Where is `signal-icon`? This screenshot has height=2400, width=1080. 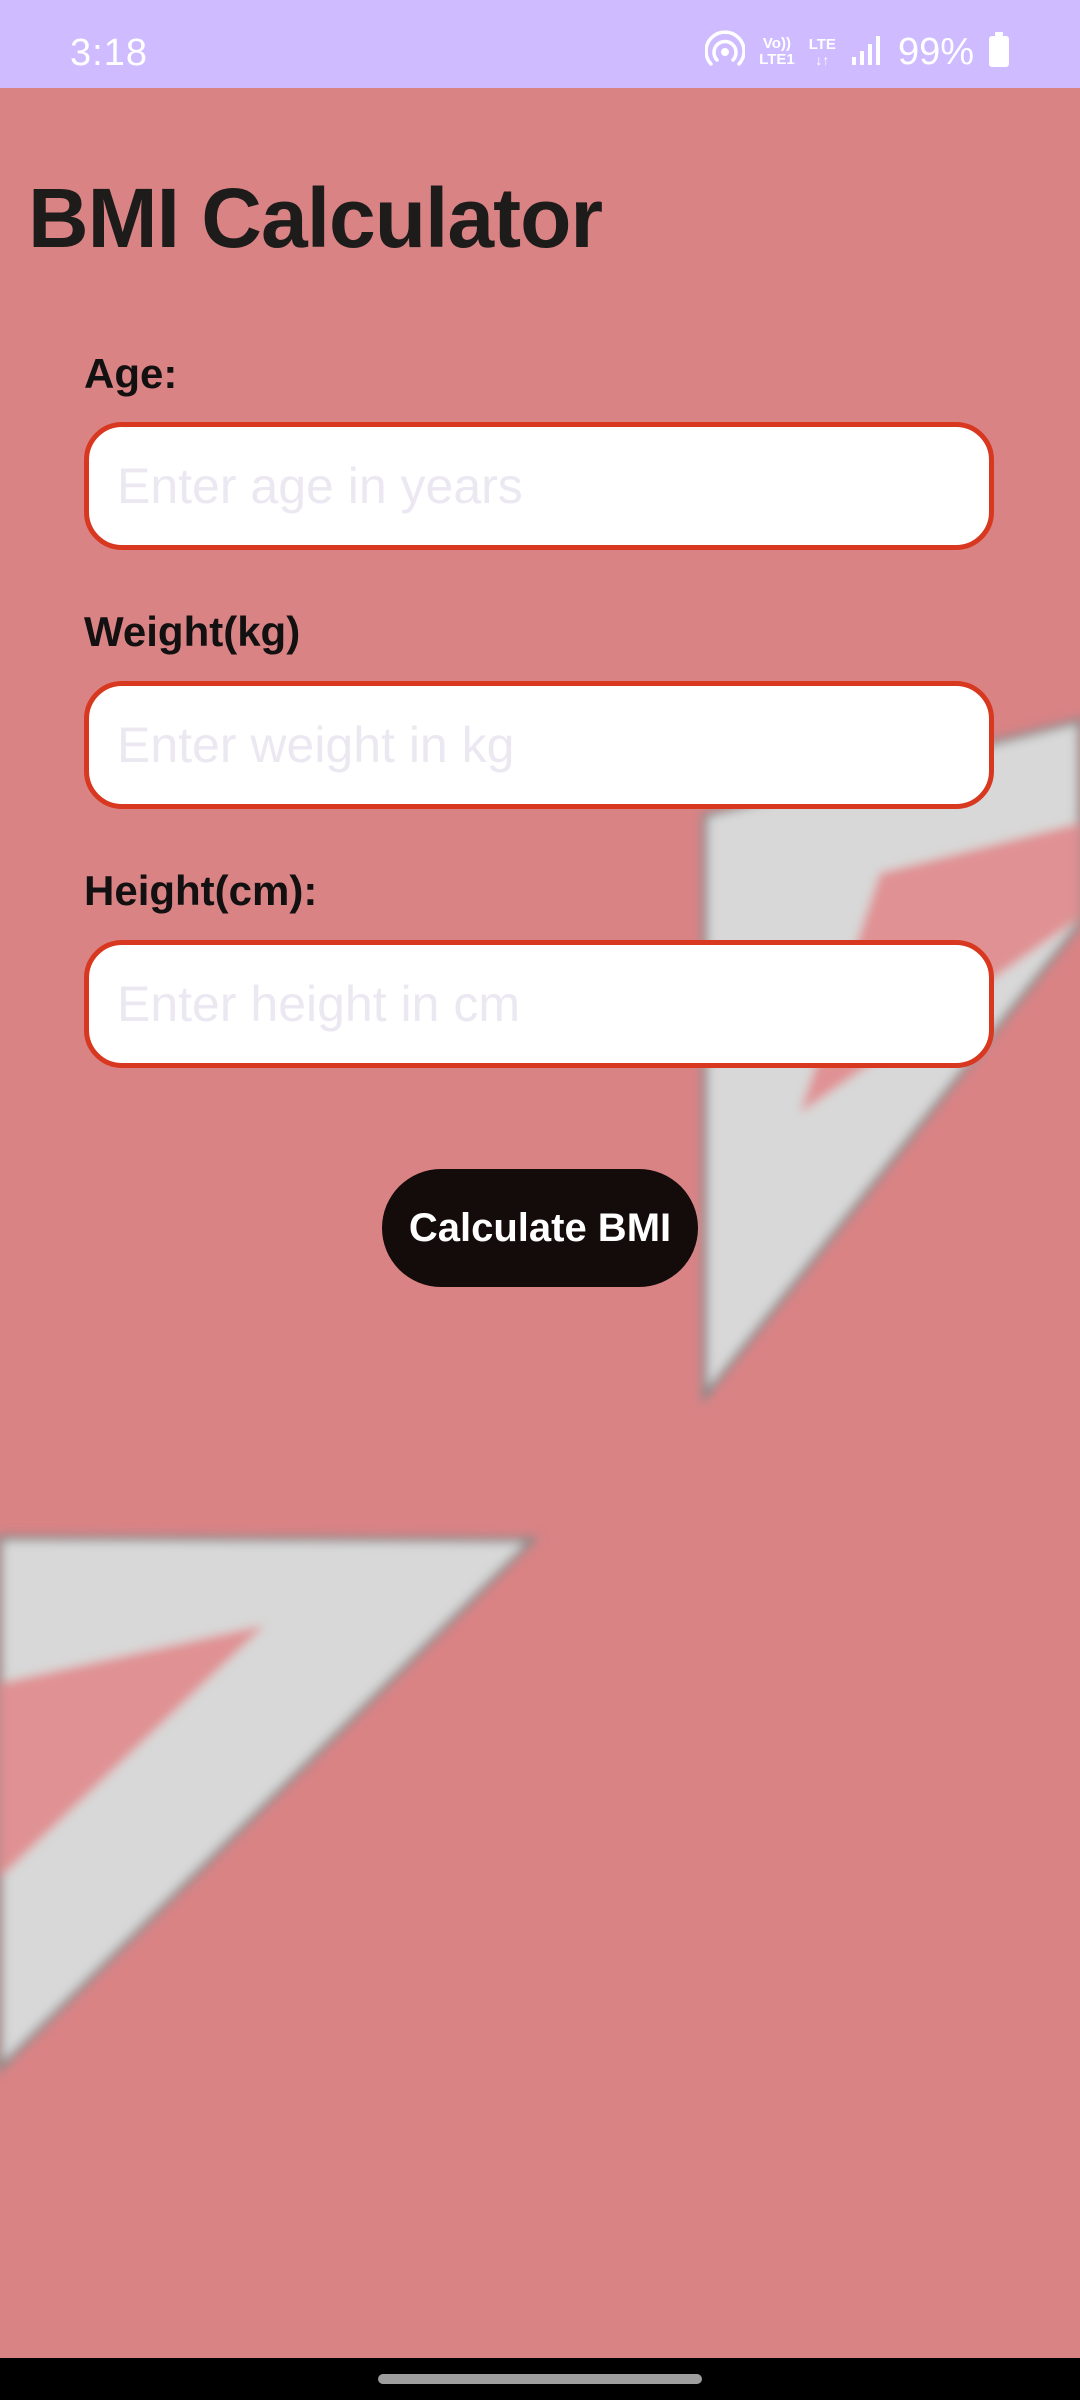
signal-icon is located at coordinates (867, 52).